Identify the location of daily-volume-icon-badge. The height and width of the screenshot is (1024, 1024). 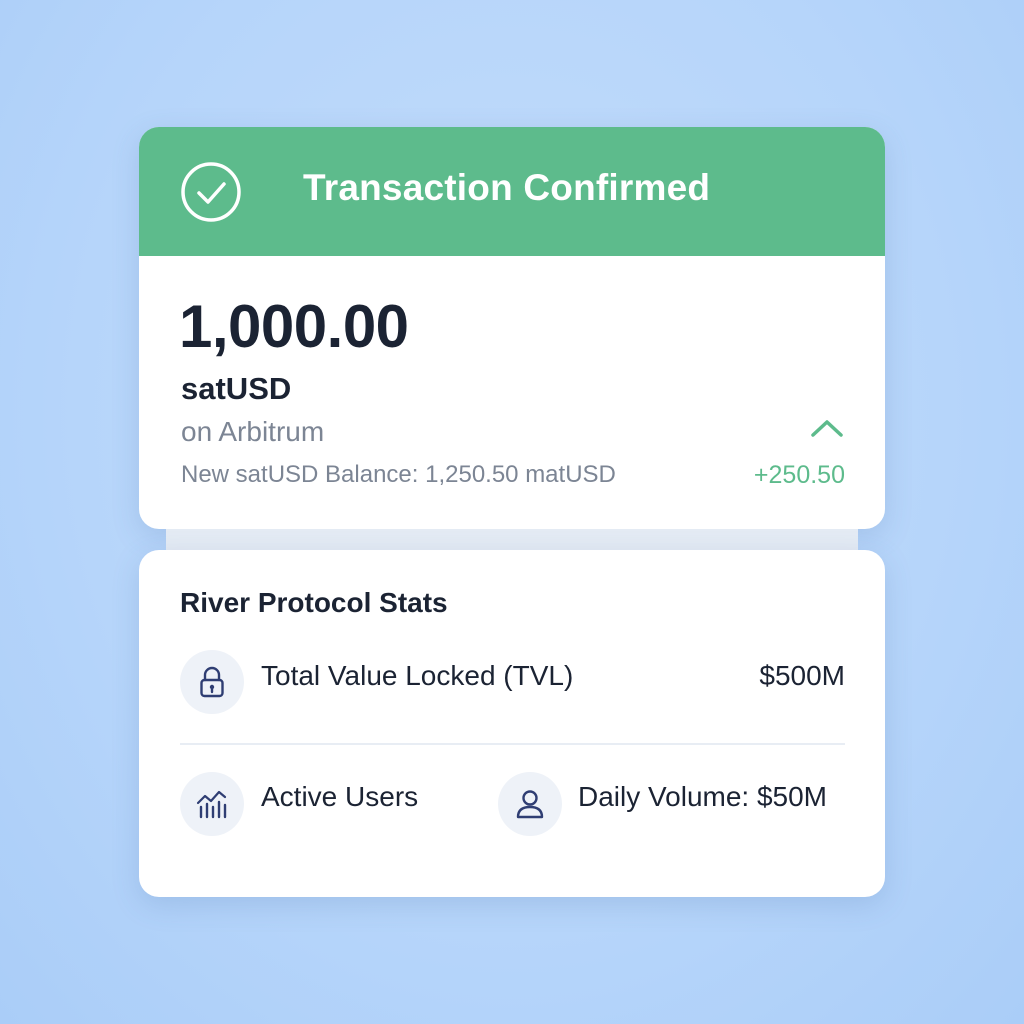
(530, 804).